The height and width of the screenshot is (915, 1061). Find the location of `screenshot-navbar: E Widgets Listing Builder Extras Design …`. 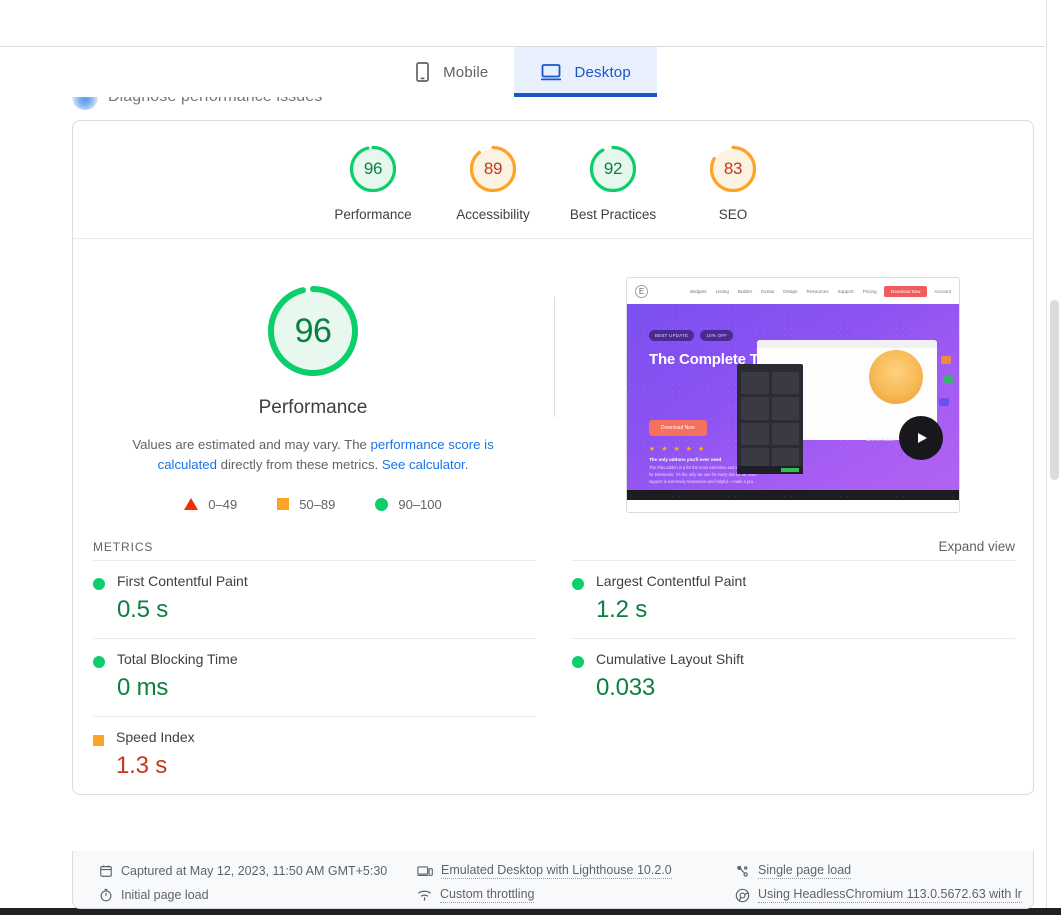

screenshot-navbar: E Widgets Listing Builder Extras Design … is located at coordinates (793, 291).